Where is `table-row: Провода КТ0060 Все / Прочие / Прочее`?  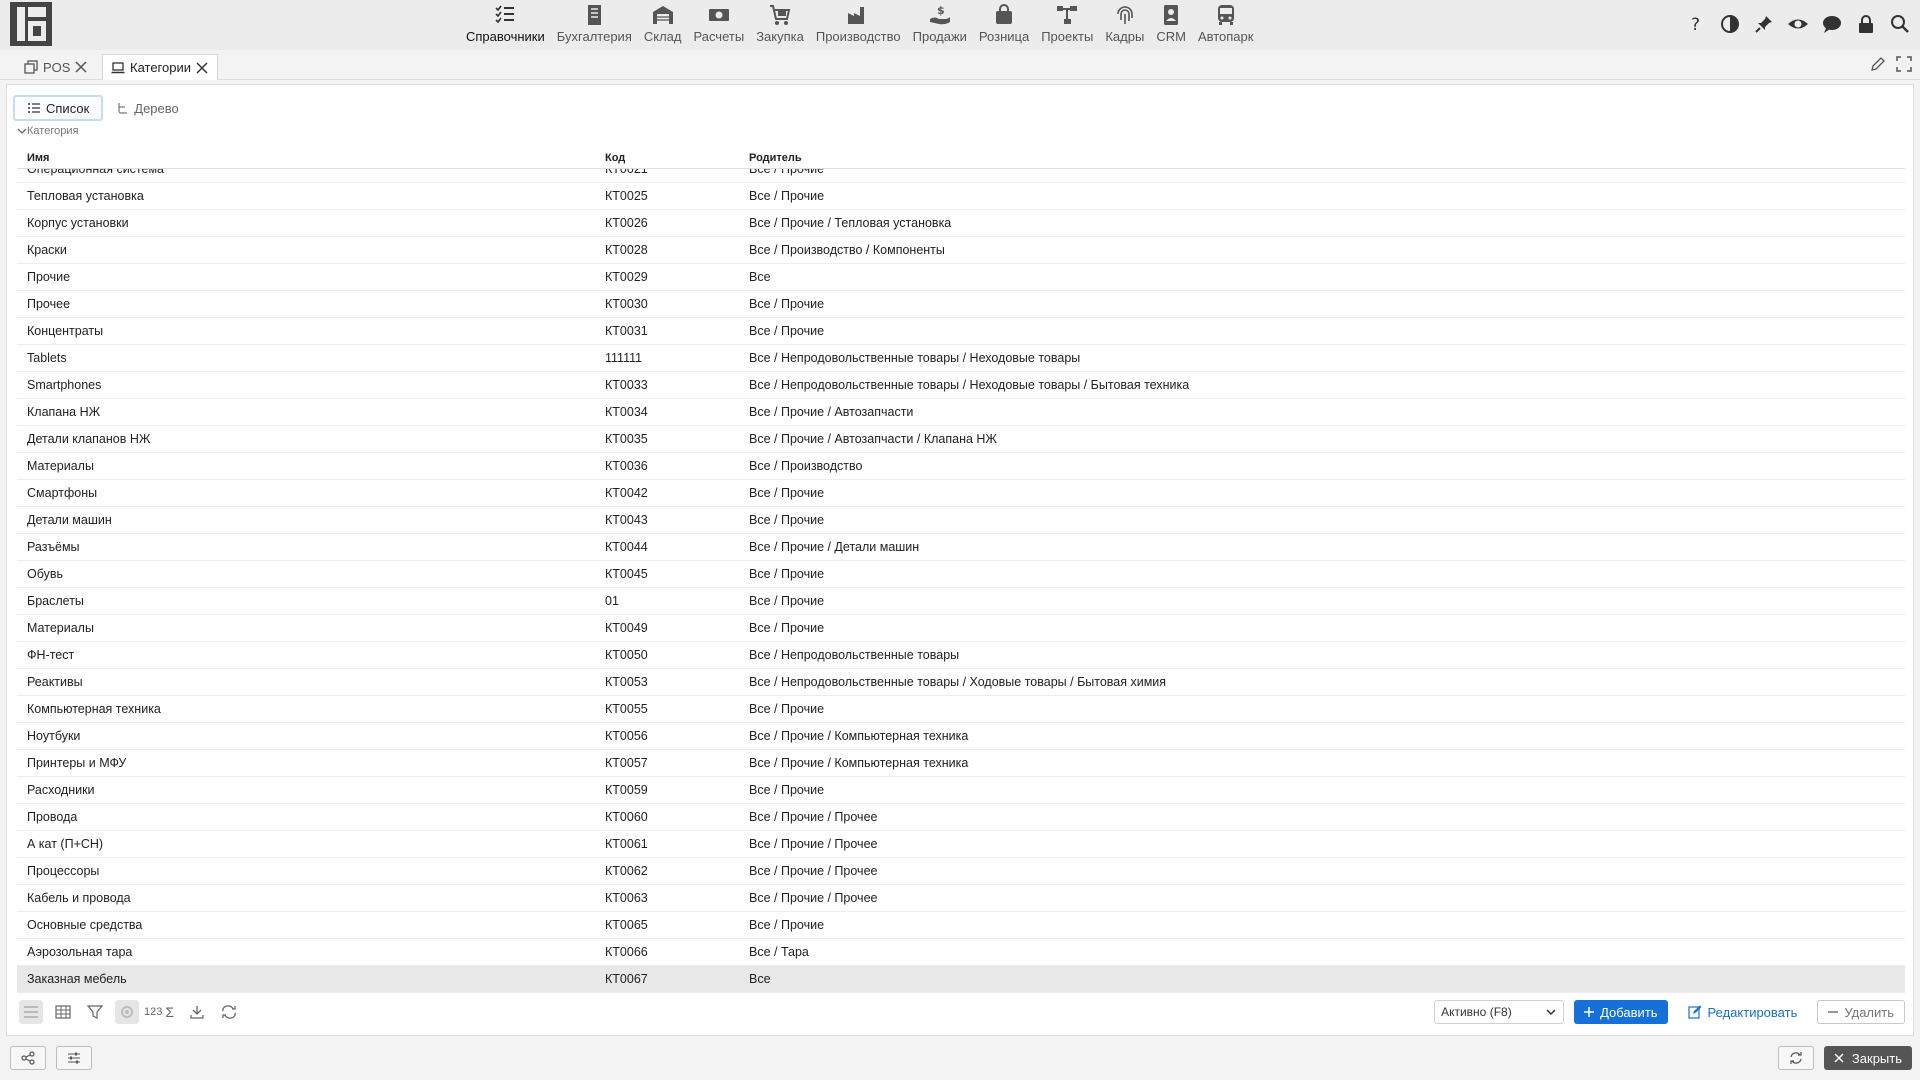 table-row: Провода КТ0060 Все / Прочие / Прочее is located at coordinates (961, 817).